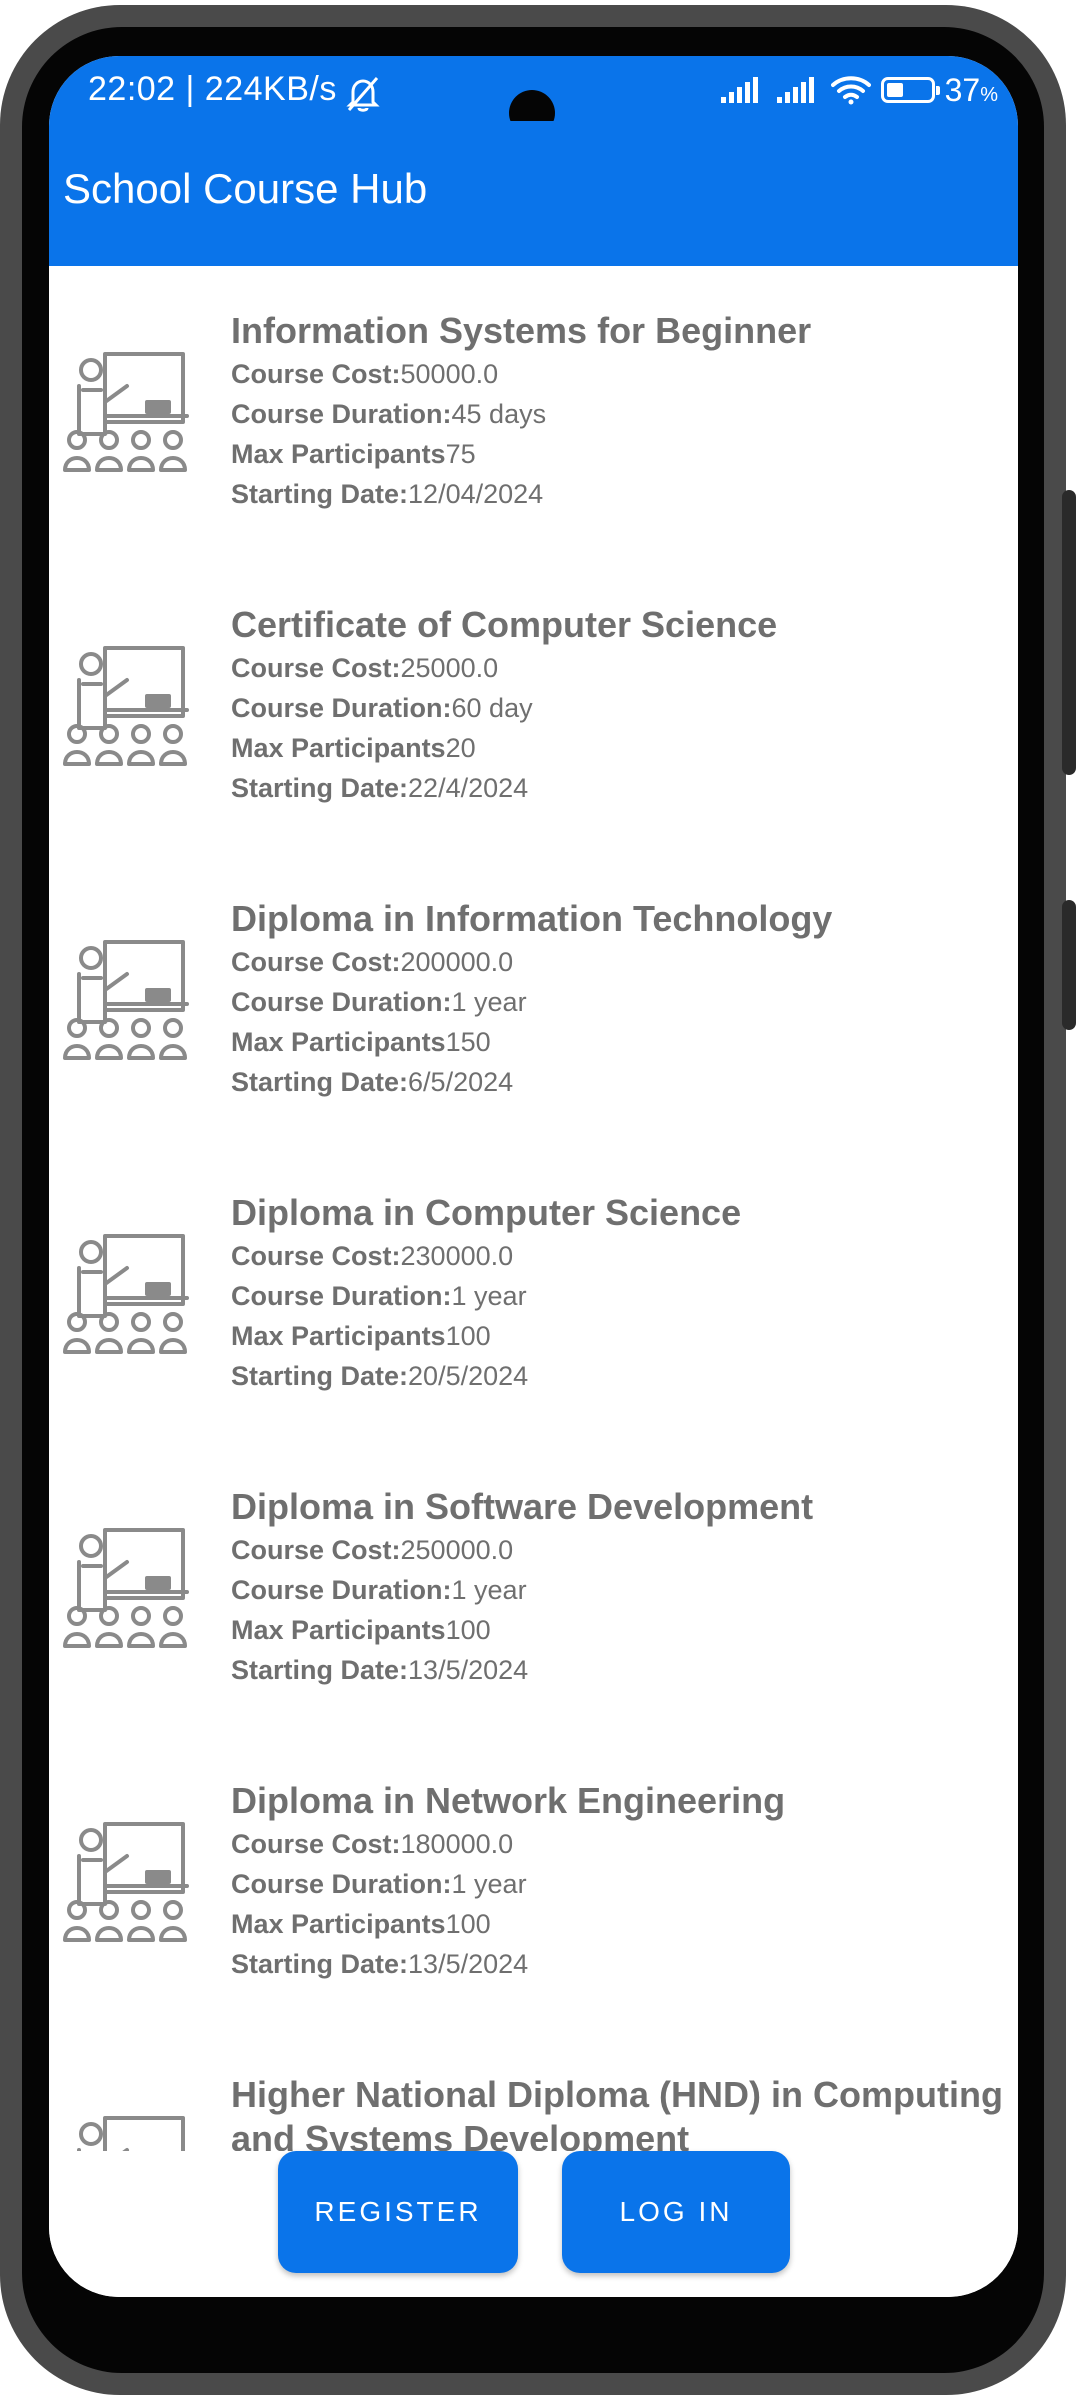 The width and height of the screenshot is (1080, 2400). What do you see at coordinates (971, 89) in the screenshot?
I see `battery-percent: 37%` at bounding box center [971, 89].